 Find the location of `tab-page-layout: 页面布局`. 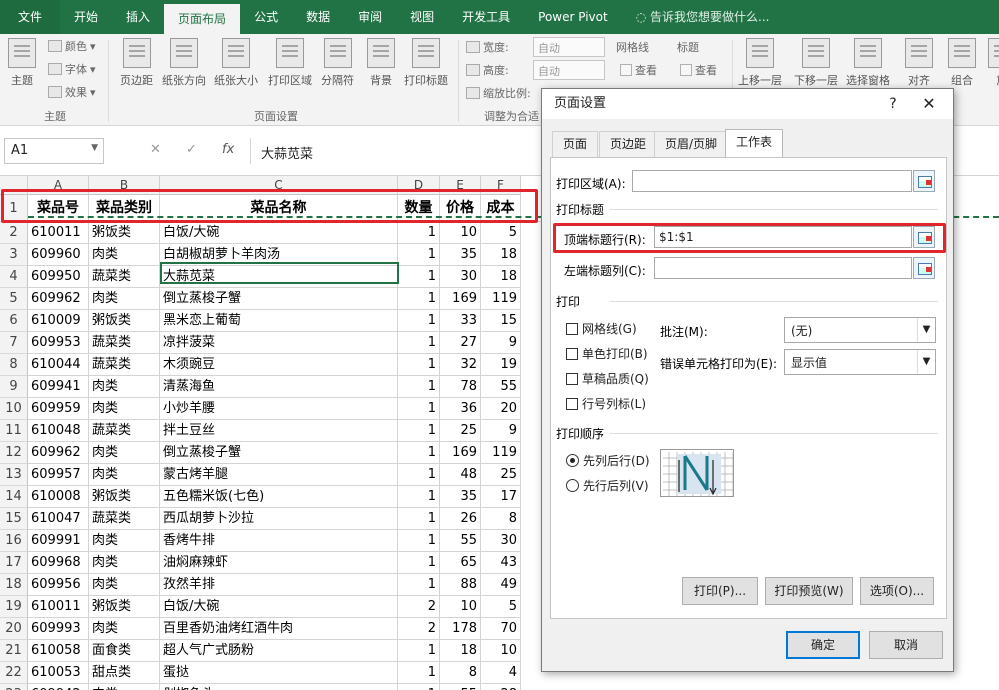

tab-page-layout: 页面布局 is located at coordinates (202, 19).